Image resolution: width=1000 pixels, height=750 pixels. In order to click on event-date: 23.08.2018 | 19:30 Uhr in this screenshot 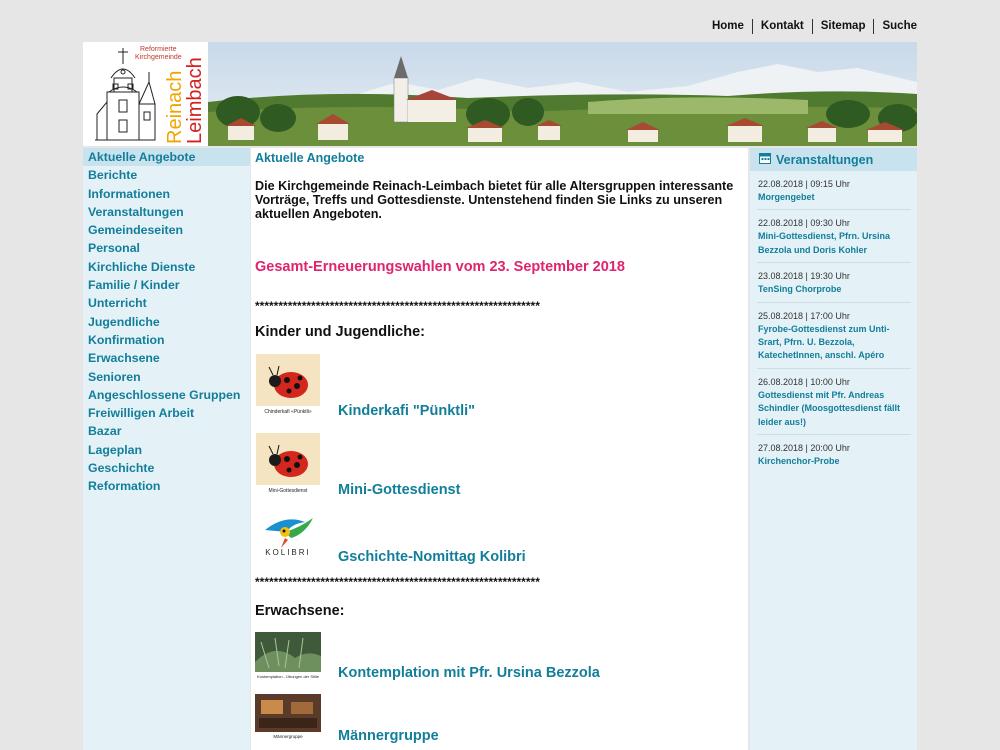, I will do `click(804, 276)`.